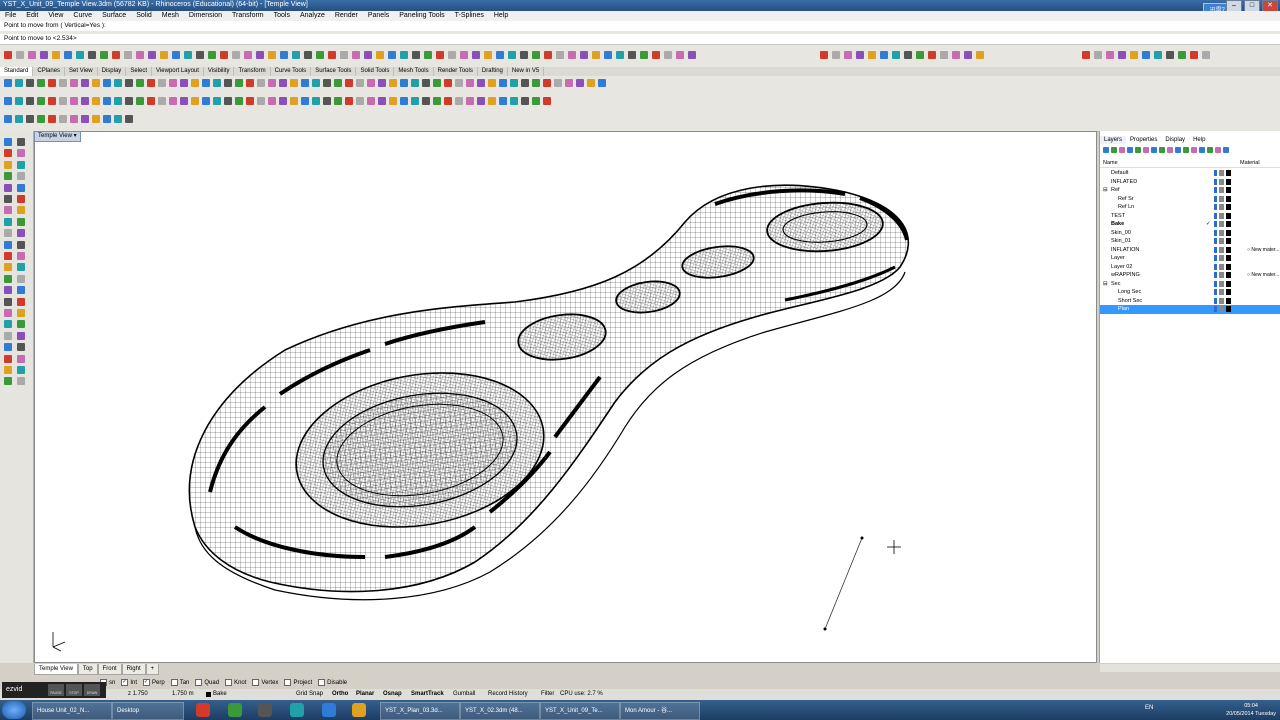 The width and height of the screenshot is (1280, 720). What do you see at coordinates (298, 683) in the screenshot?
I see `osnap-project: Project` at bounding box center [298, 683].